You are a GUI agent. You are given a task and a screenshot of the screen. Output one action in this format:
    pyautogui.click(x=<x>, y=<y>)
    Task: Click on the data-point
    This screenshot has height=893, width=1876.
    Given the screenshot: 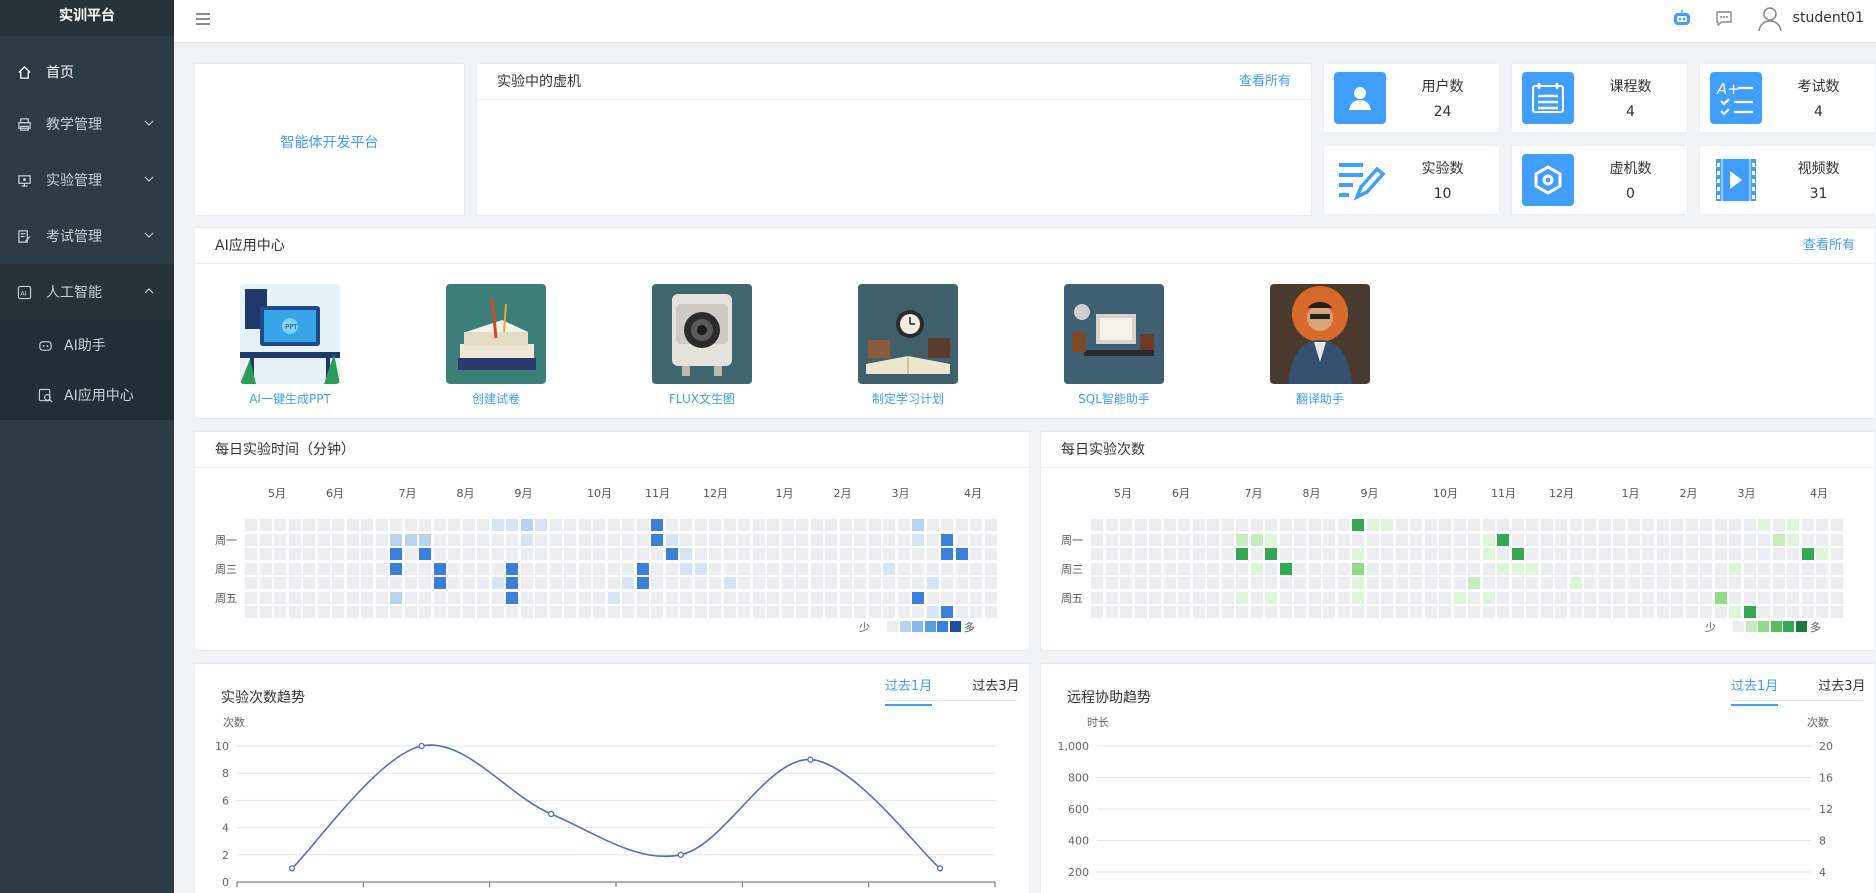 What is the action you would take?
    pyautogui.click(x=810, y=759)
    